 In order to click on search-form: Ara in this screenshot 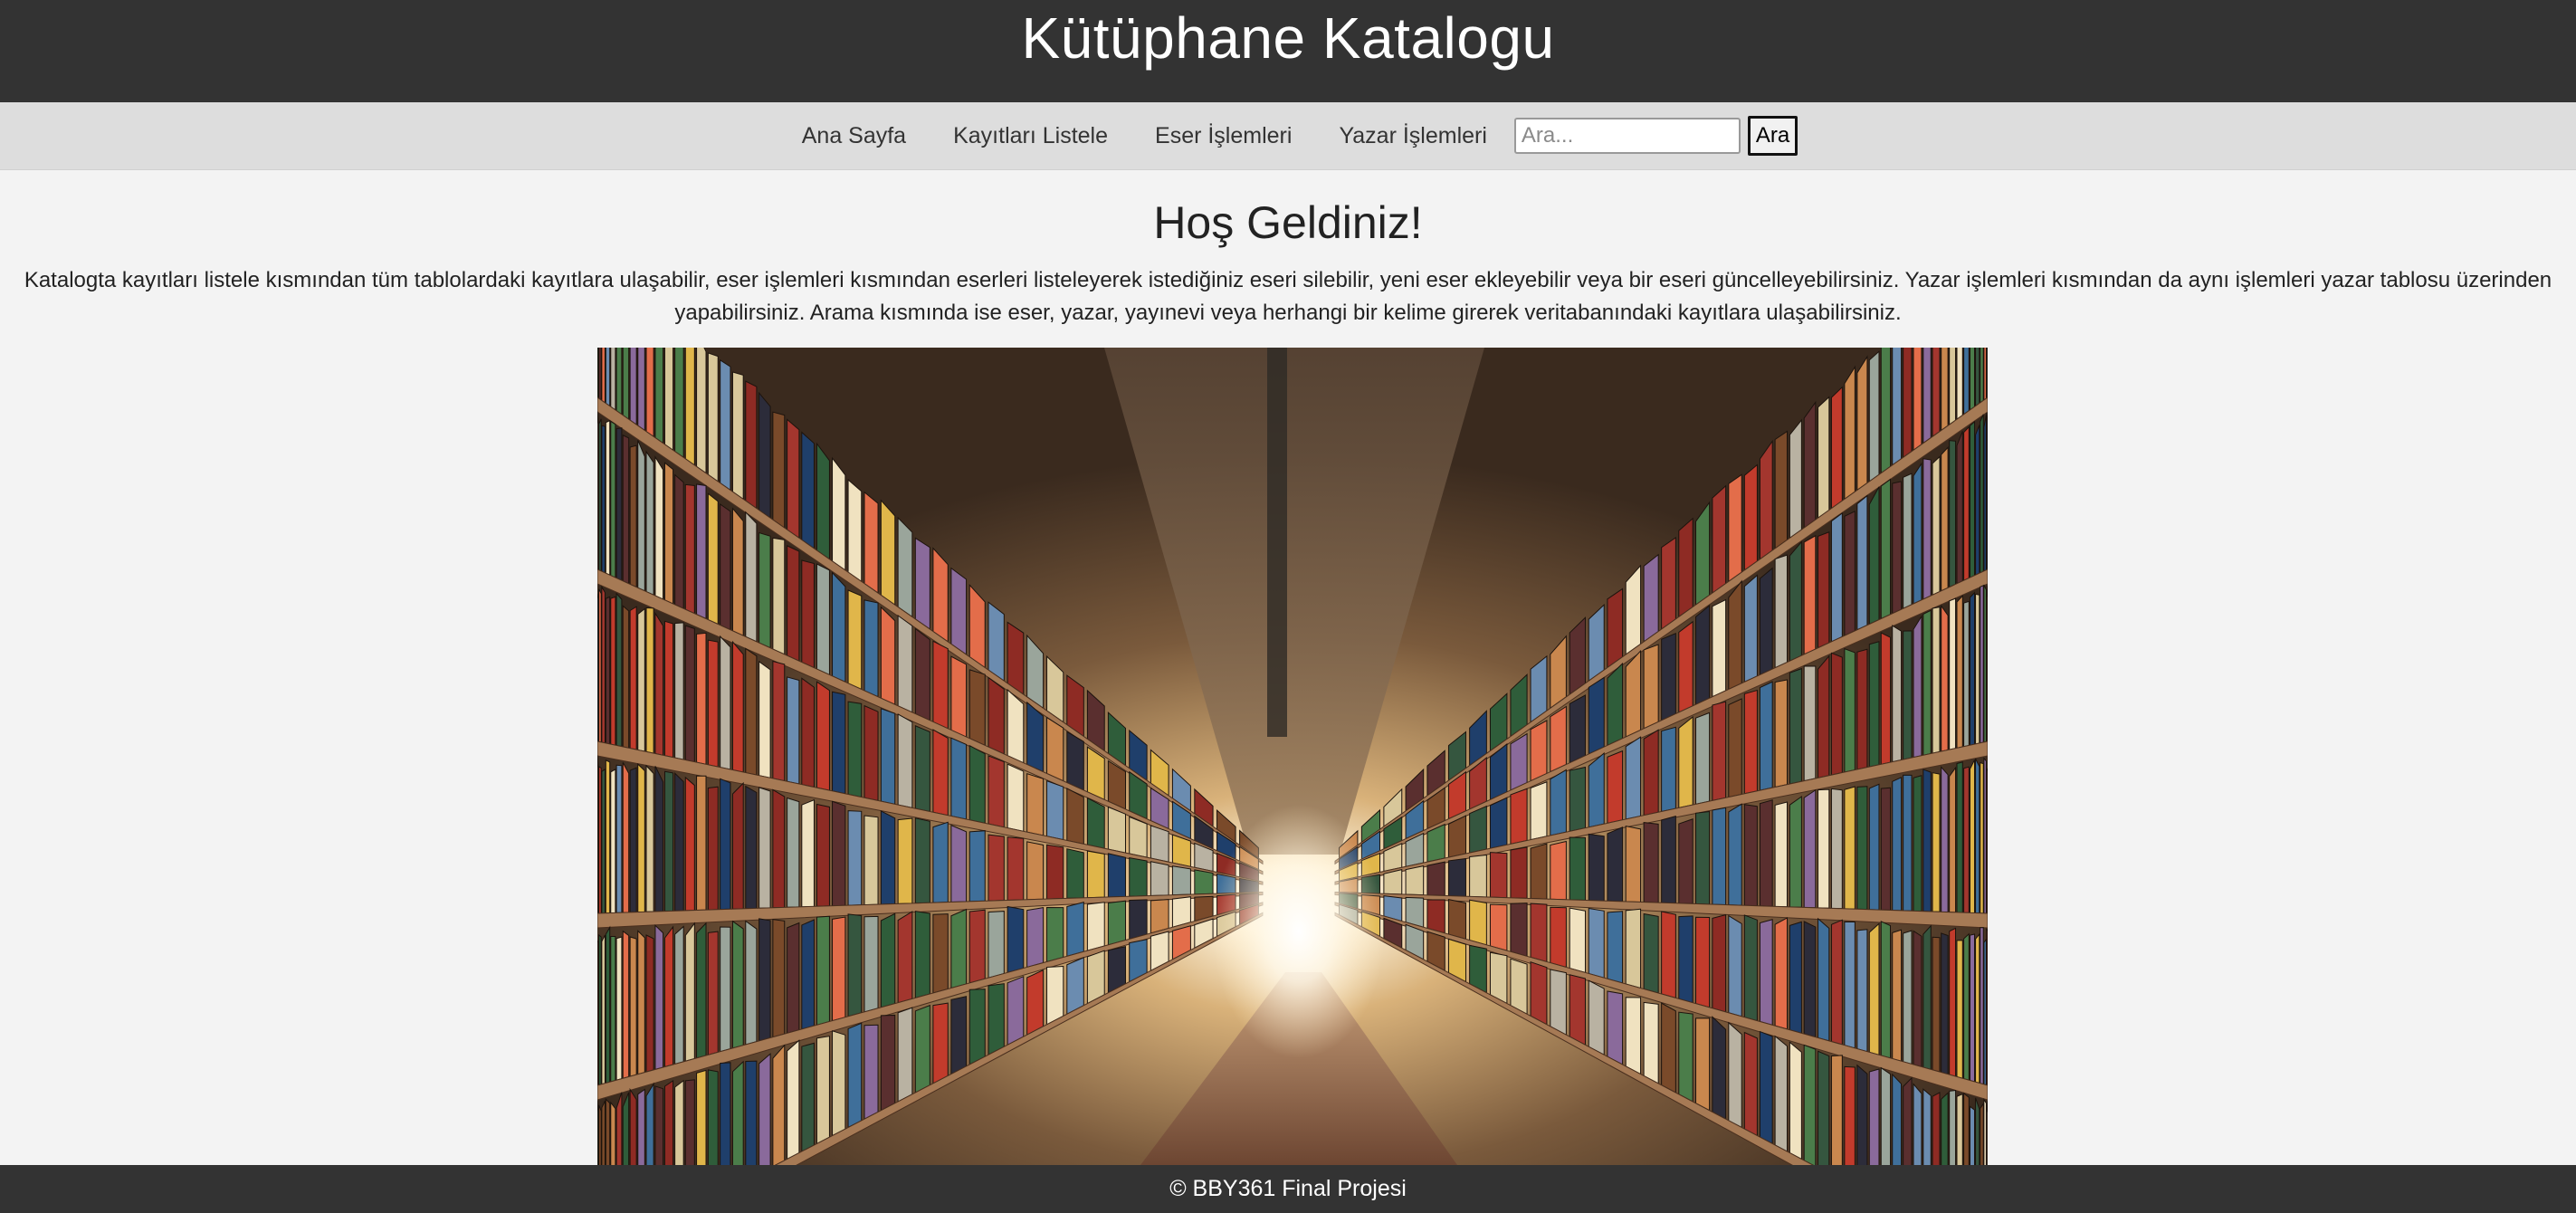, I will do `click(1655, 136)`.